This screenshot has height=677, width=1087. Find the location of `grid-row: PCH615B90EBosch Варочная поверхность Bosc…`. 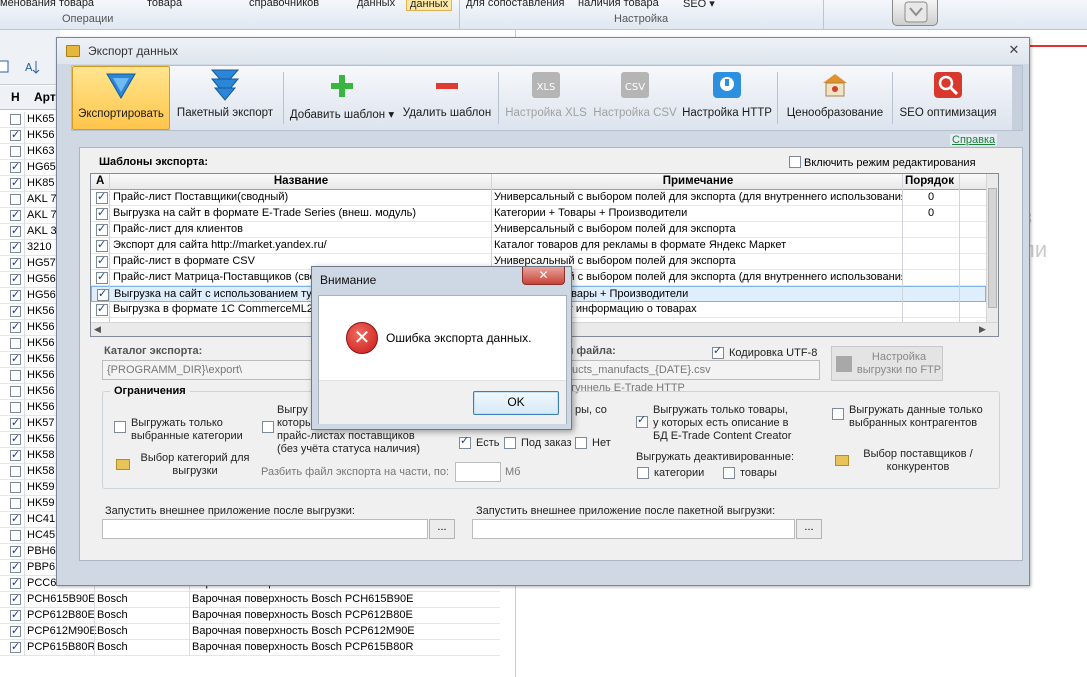

grid-row: PCH615B90EBosch Варочная поверхность Bosc… is located at coordinates (250, 600).